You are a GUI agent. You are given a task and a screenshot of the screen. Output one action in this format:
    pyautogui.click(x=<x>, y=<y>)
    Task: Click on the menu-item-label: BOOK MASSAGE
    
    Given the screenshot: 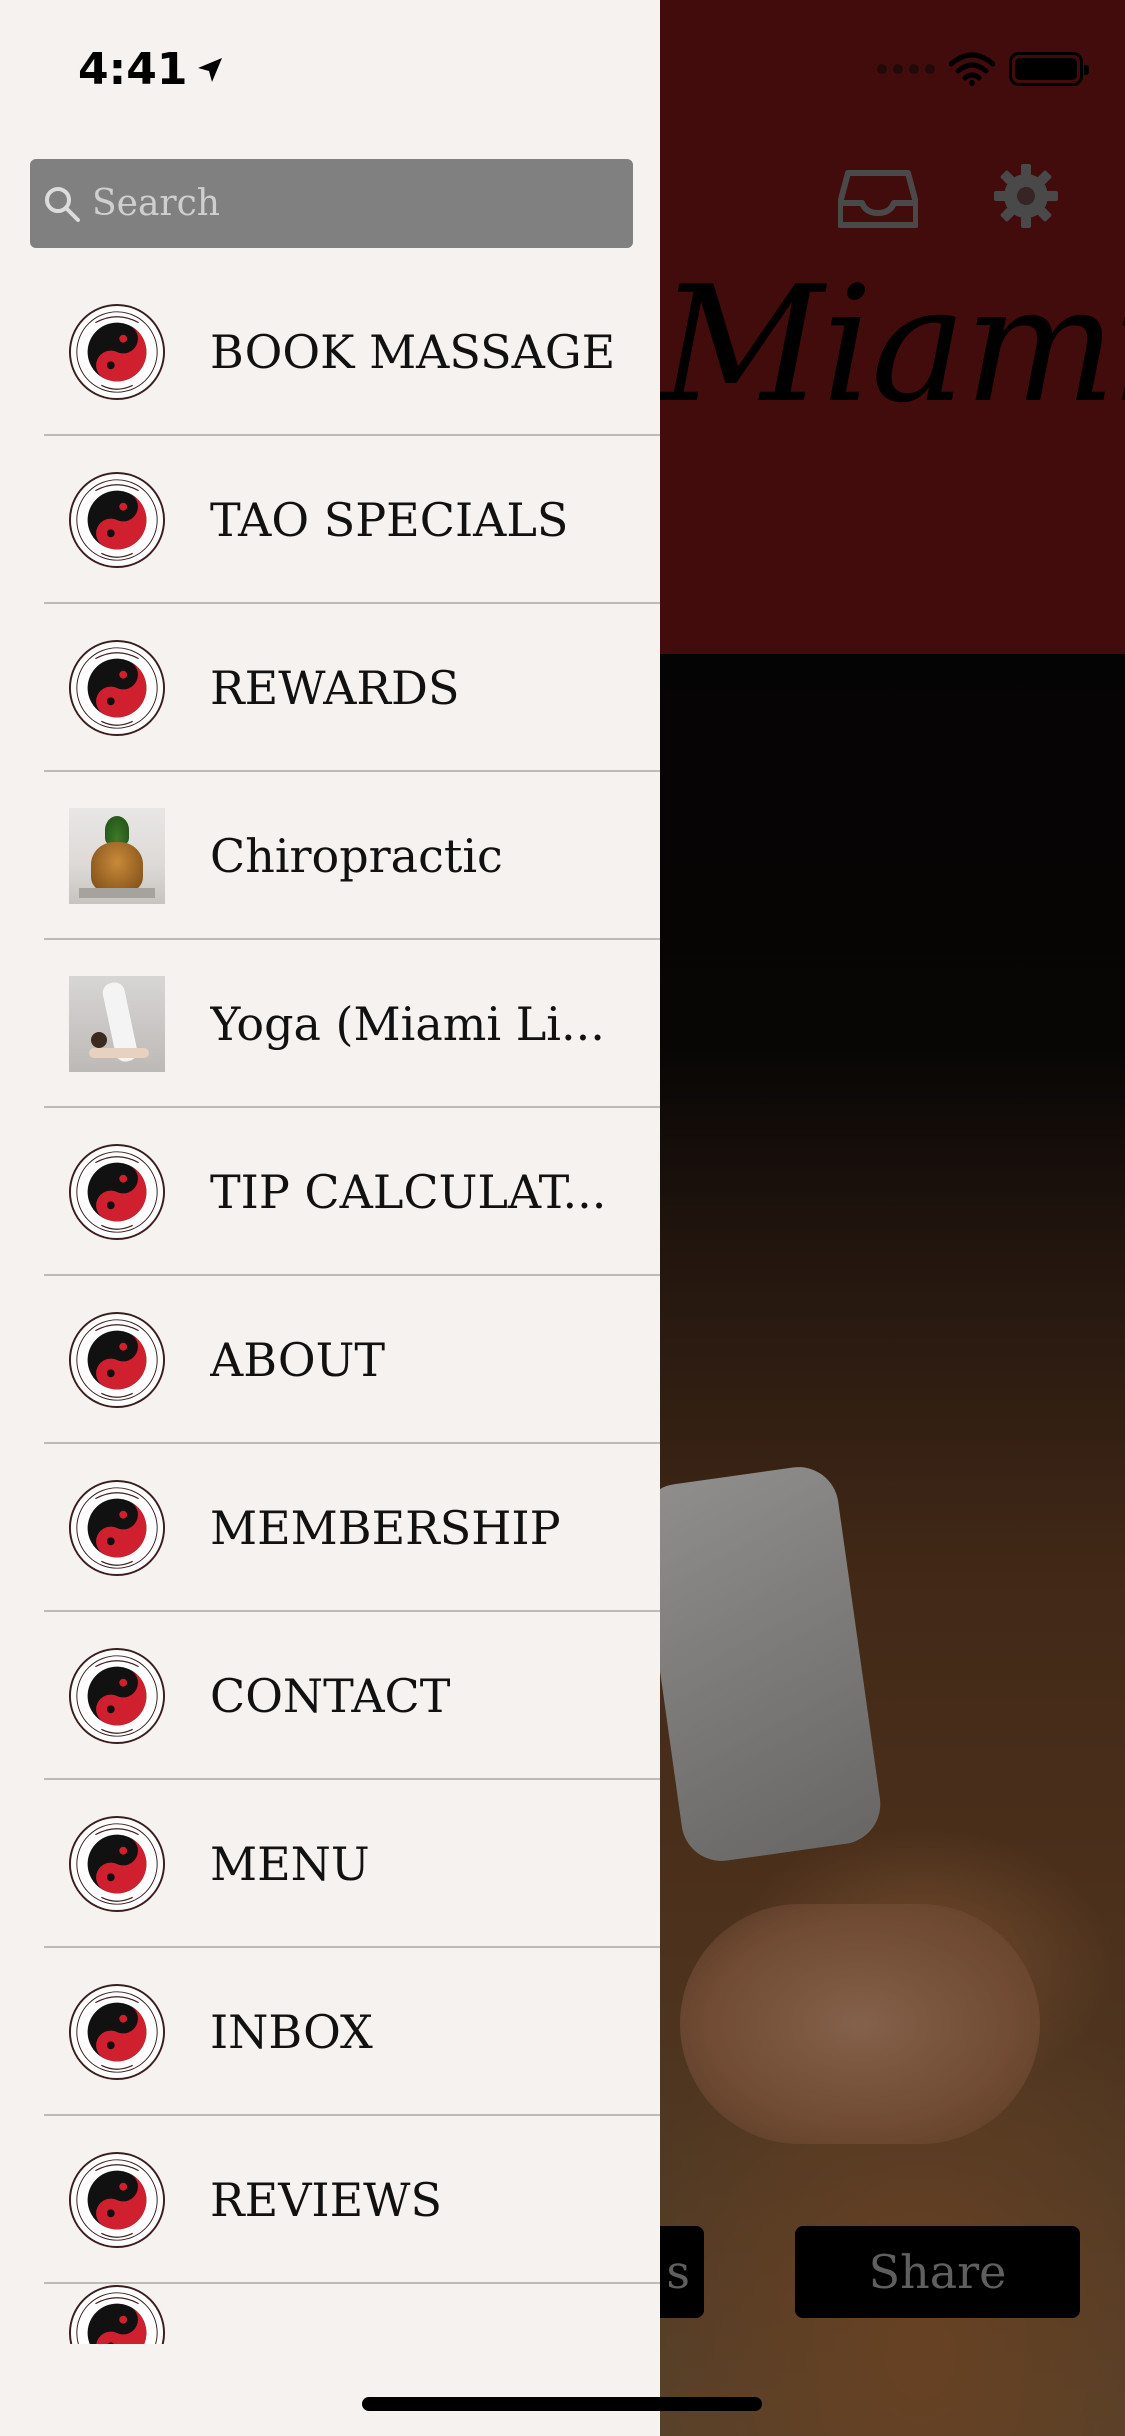 What is the action you would take?
    pyautogui.click(x=413, y=352)
    